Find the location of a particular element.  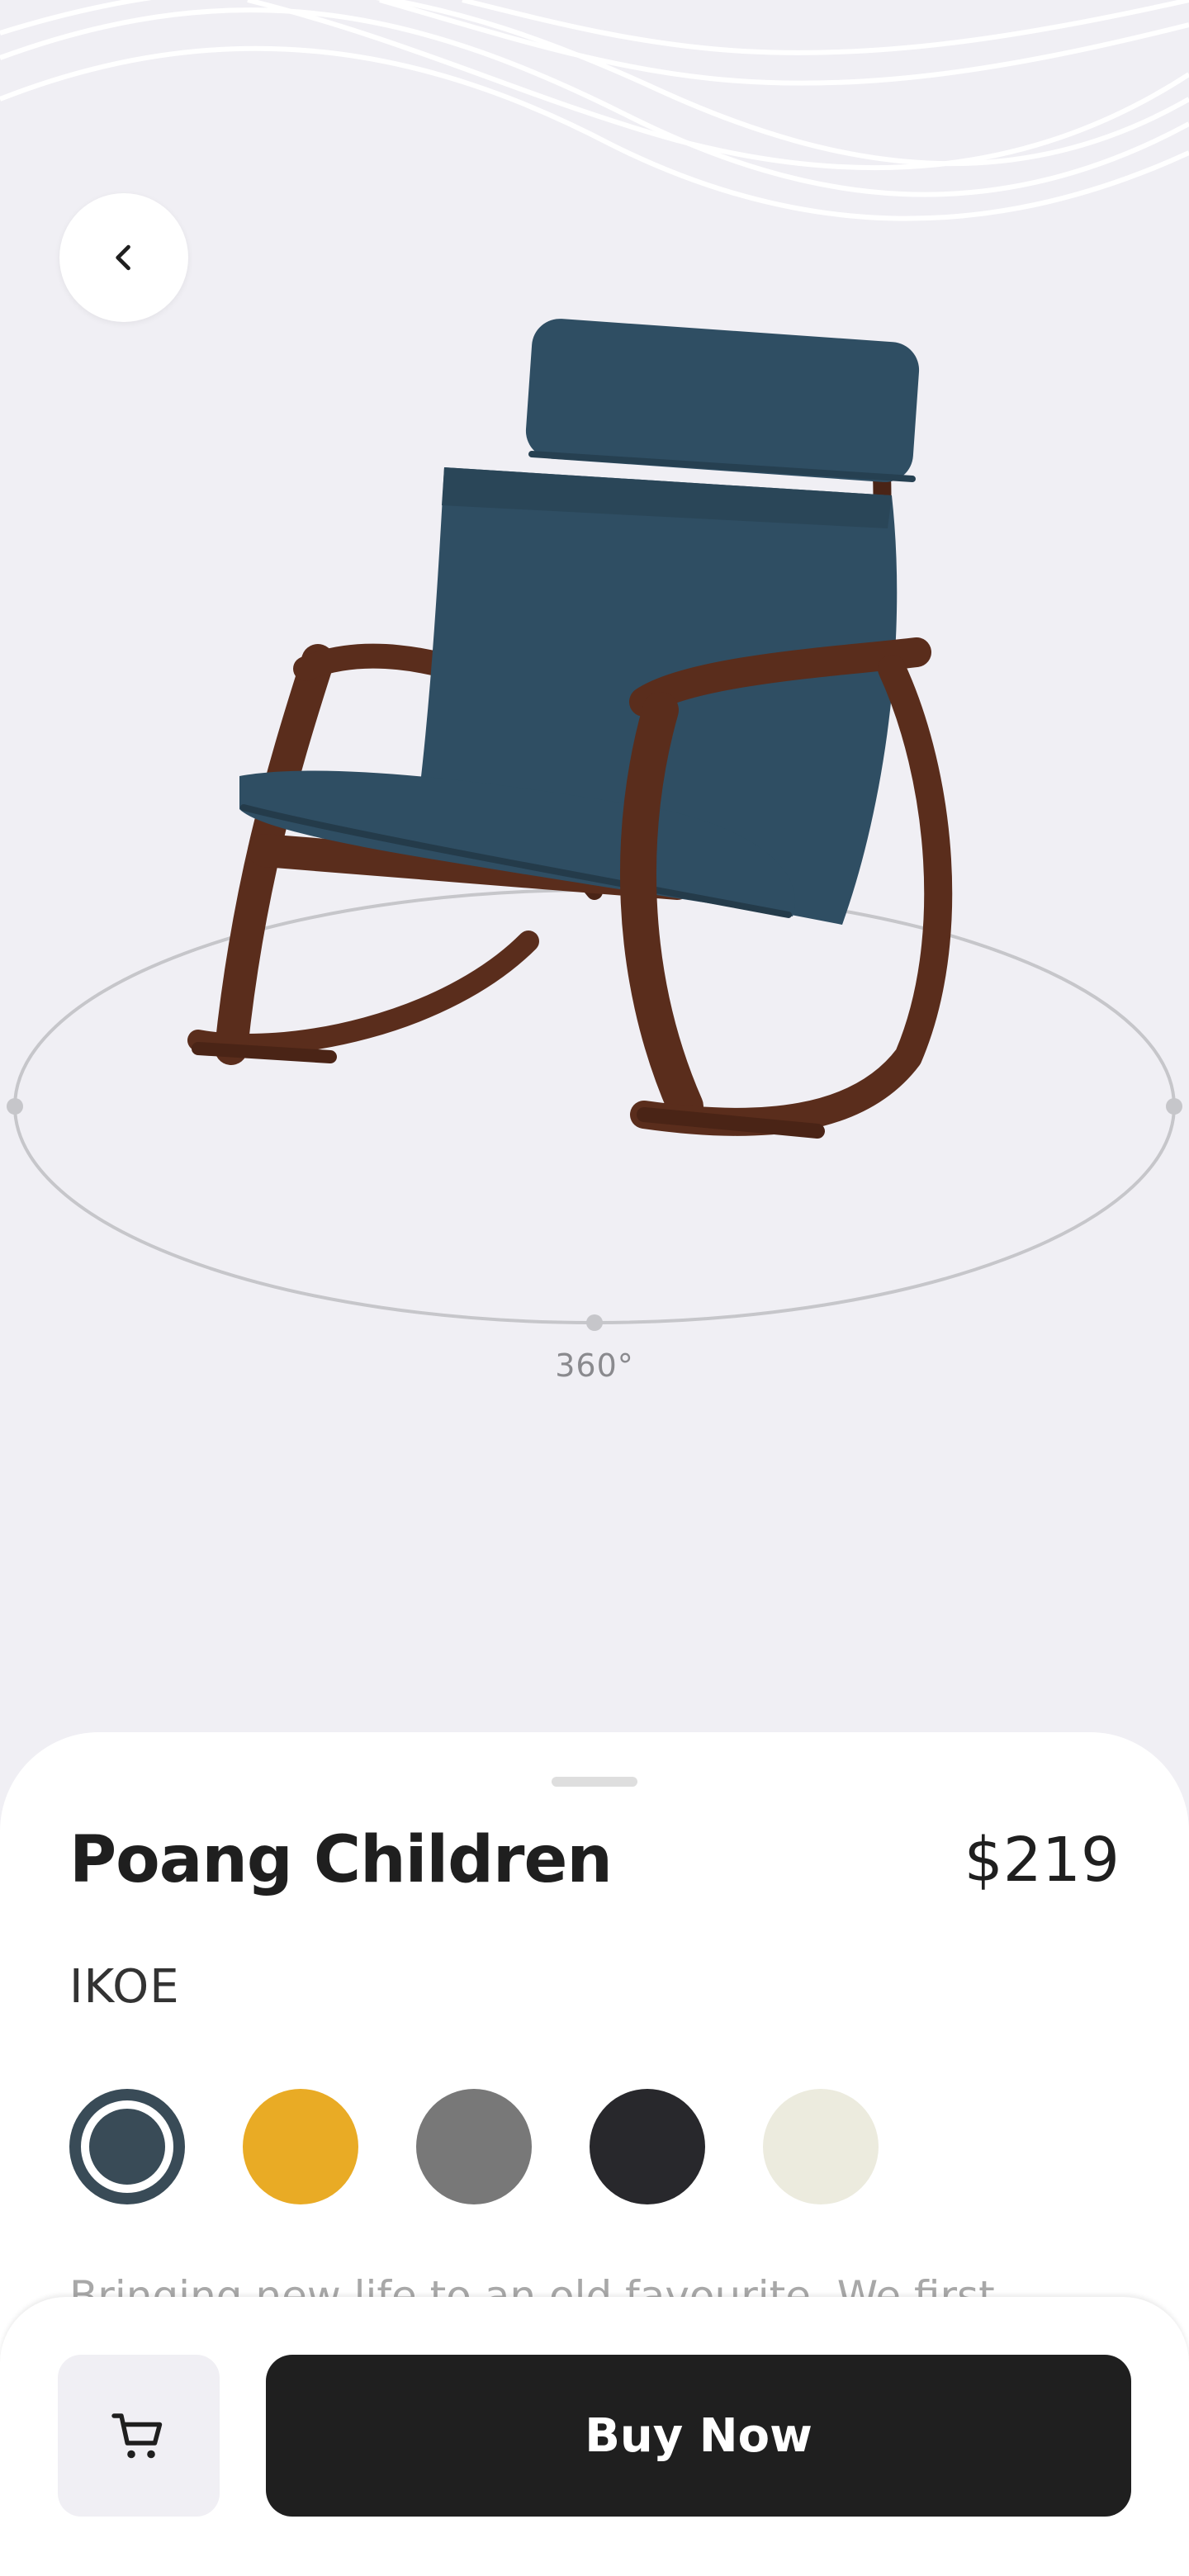

orbit-handle-left is located at coordinates (15, 1106).